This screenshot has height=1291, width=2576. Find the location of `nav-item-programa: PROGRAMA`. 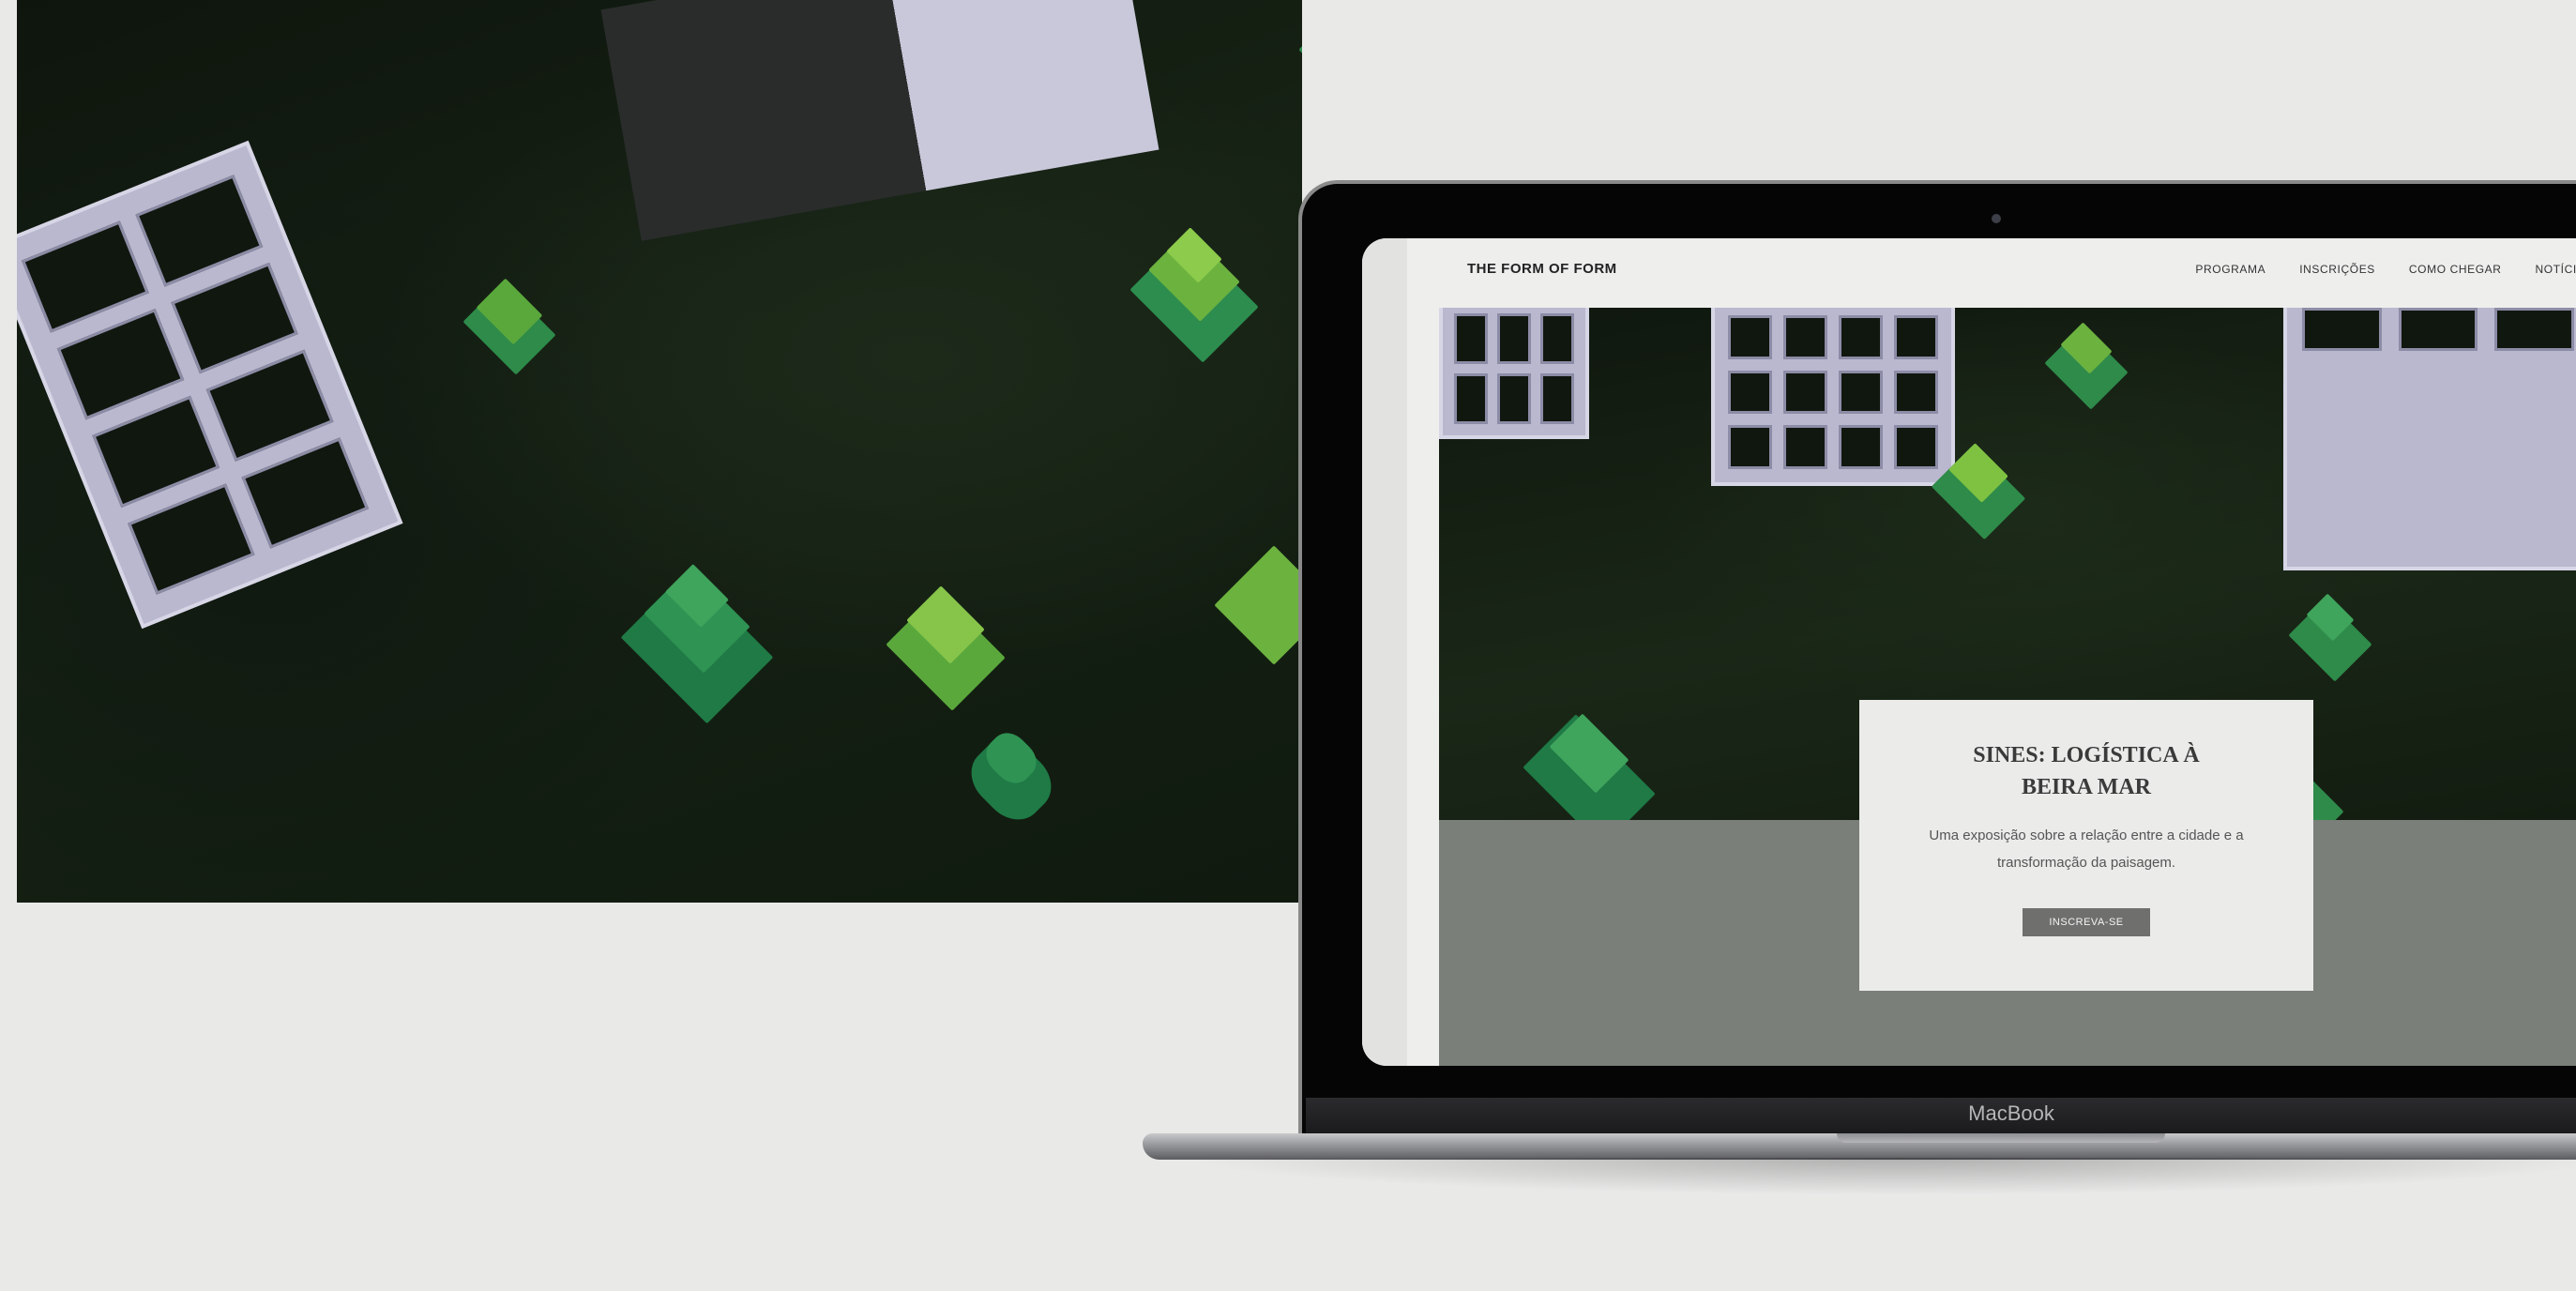

nav-item-programa: PROGRAMA is located at coordinates (2230, 269).